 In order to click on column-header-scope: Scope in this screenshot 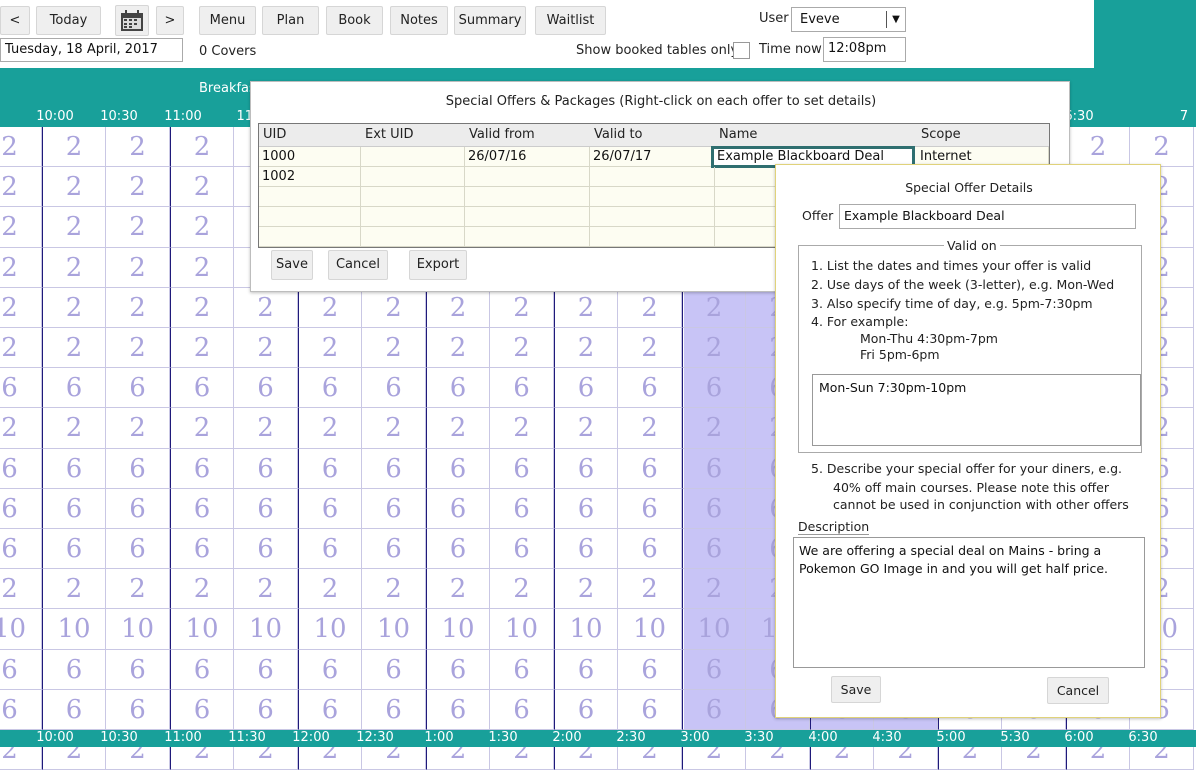, I will do `click(983, 135)`.